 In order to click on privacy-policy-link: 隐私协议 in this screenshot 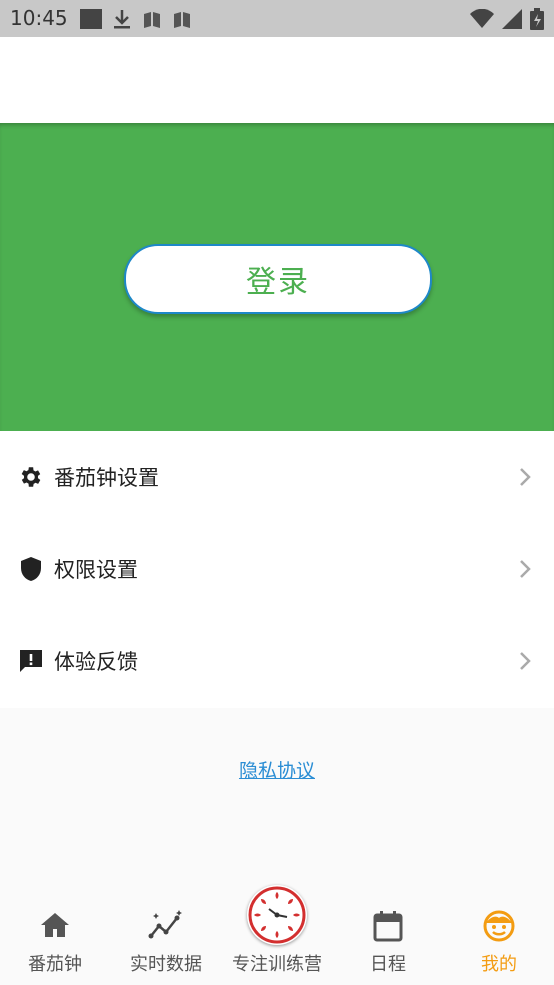, I will do `click(277, 769)`.